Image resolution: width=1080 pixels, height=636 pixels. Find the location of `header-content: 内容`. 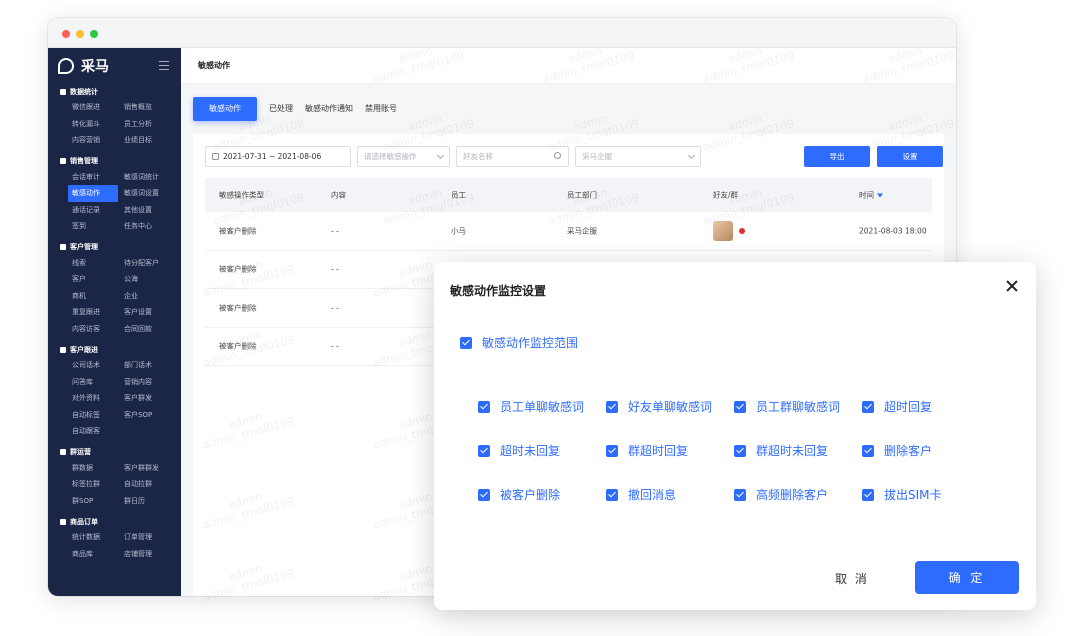

header-content: 内容 is located at coordinates (338, 195).